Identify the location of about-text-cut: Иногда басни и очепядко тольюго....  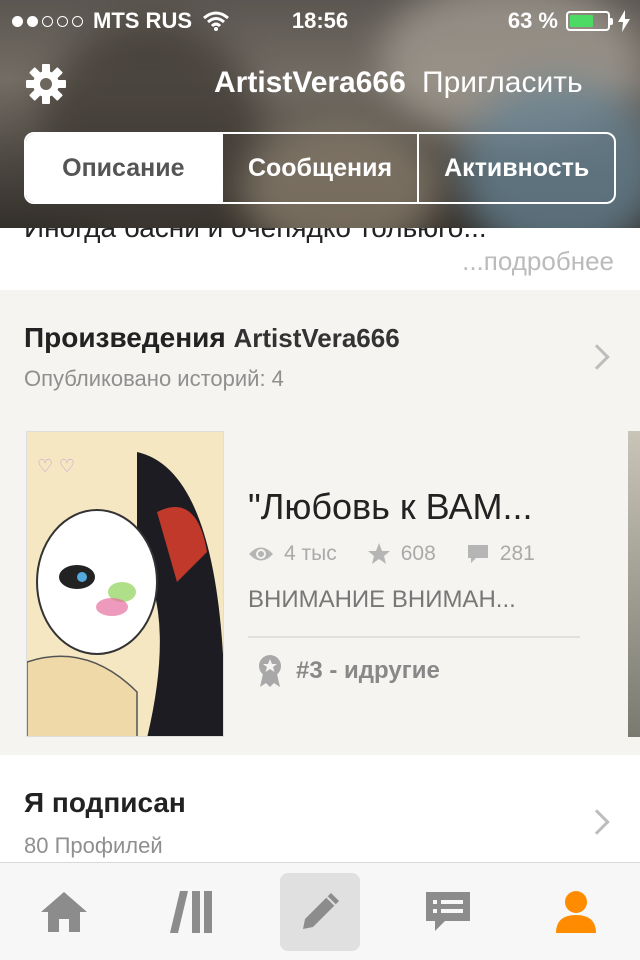
(255, 236).